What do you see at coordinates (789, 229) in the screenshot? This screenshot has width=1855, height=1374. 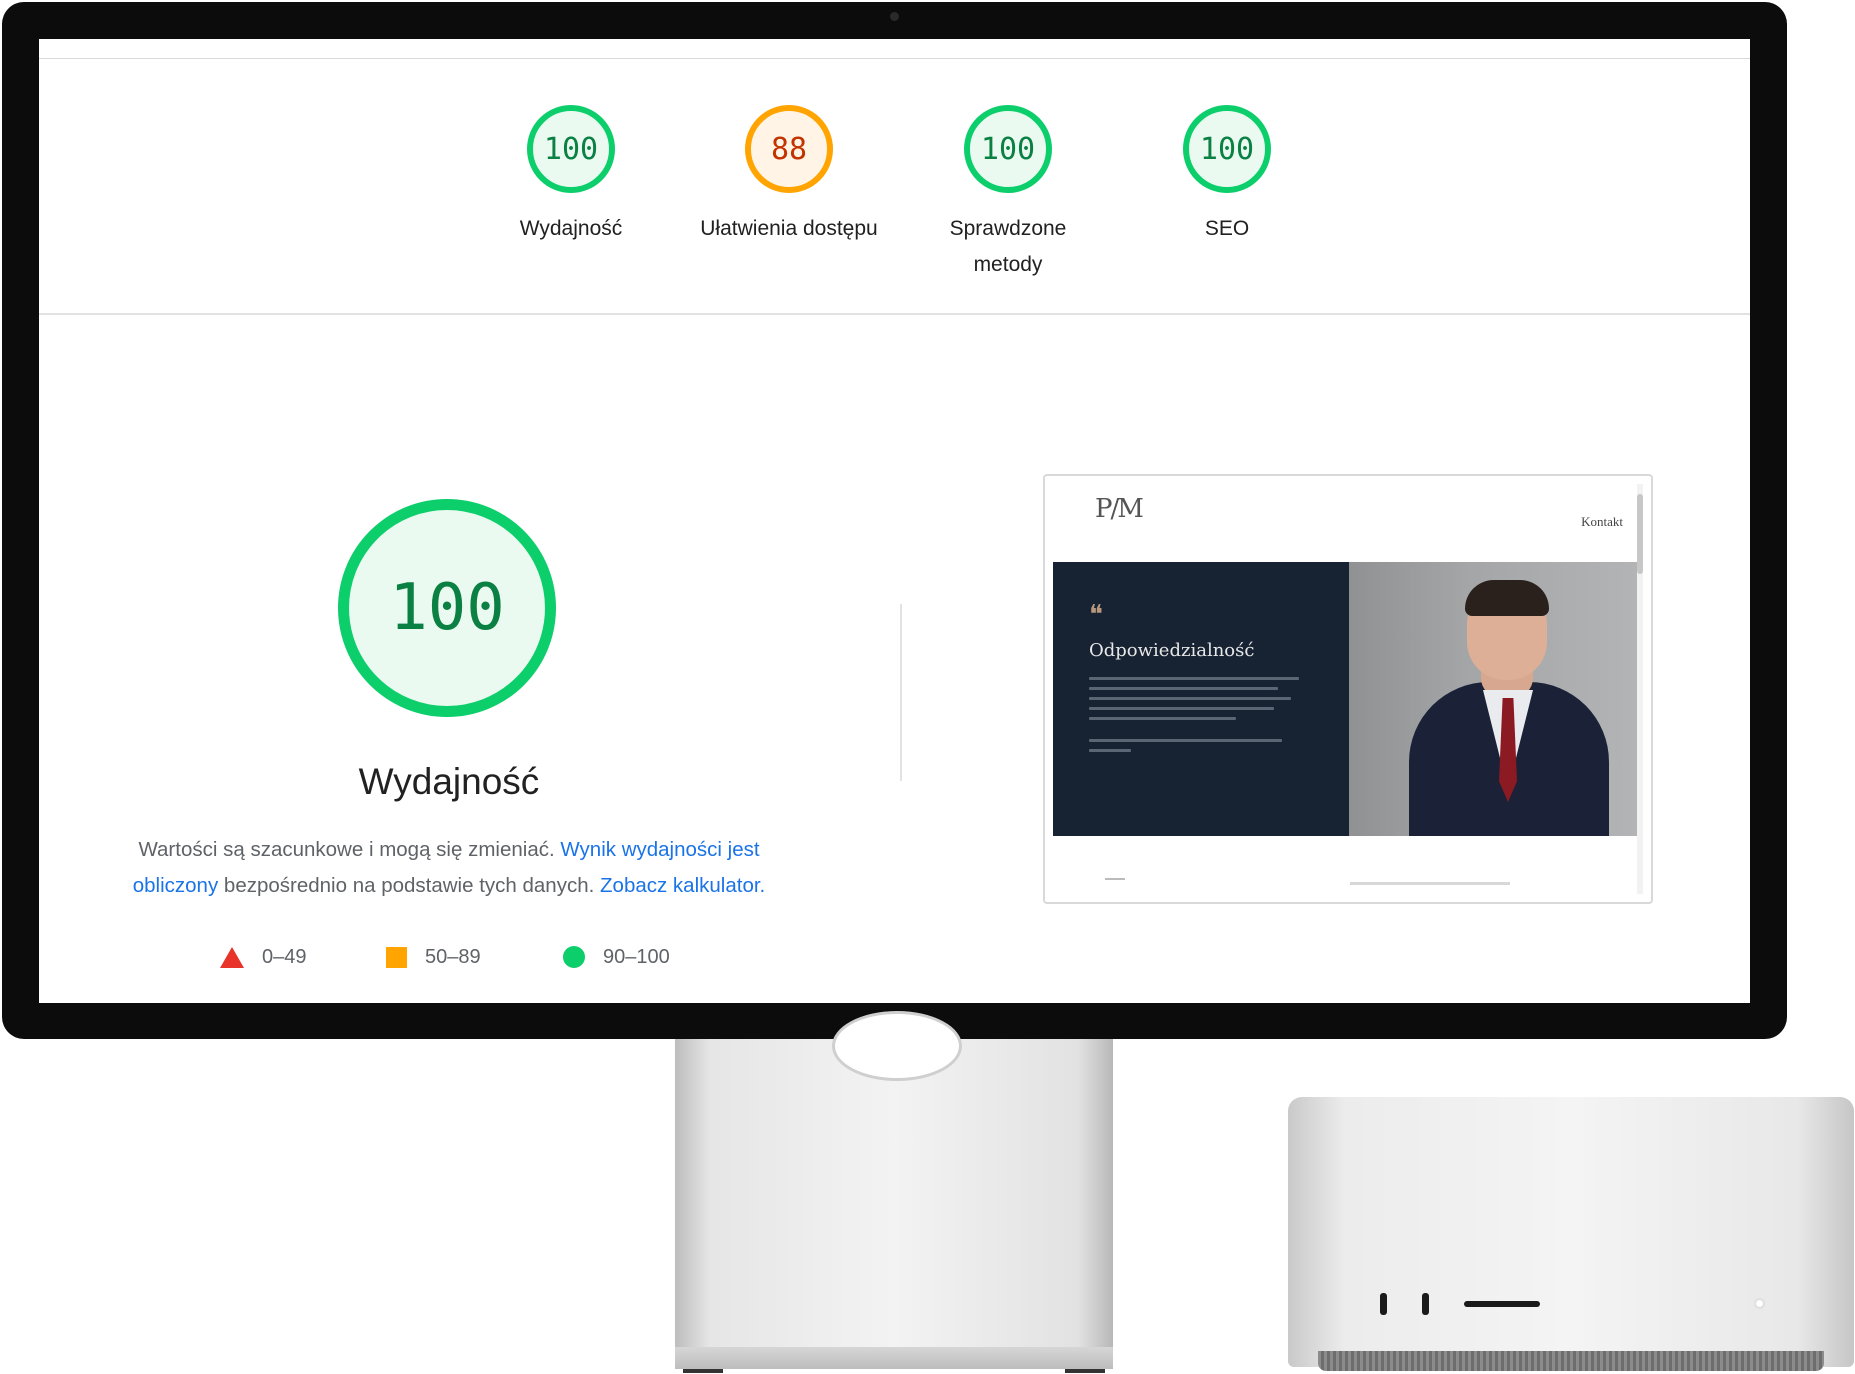 I see `label-accessibility: Ułatwienia dostępu` at bounding box center [789, 229].